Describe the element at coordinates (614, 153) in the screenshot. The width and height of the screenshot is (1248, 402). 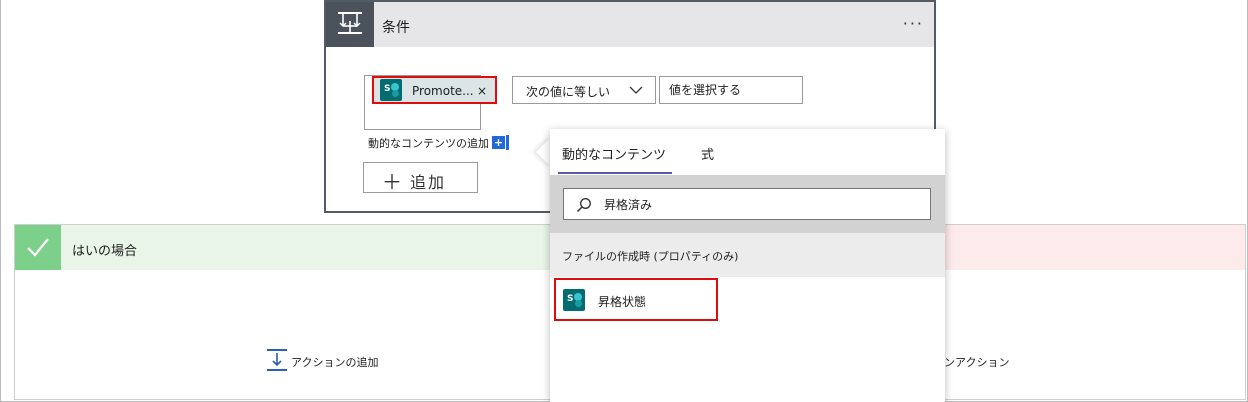
I see `tab-dynamic-content: 動的なコンテンツ` at that location.